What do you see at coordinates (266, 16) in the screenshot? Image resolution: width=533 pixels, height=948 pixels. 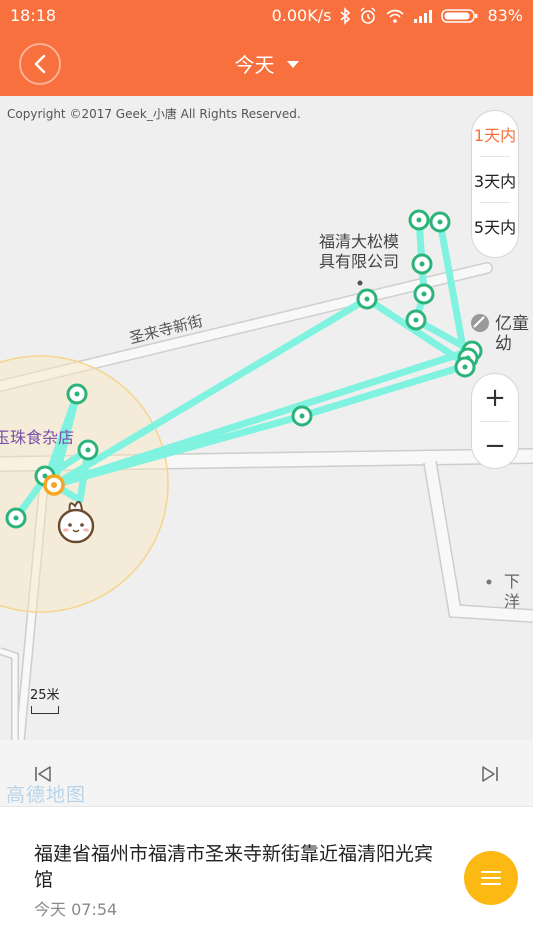 I see `status-bar: 18:18 0.00K/s 83%` at bounding box center [266, 16].